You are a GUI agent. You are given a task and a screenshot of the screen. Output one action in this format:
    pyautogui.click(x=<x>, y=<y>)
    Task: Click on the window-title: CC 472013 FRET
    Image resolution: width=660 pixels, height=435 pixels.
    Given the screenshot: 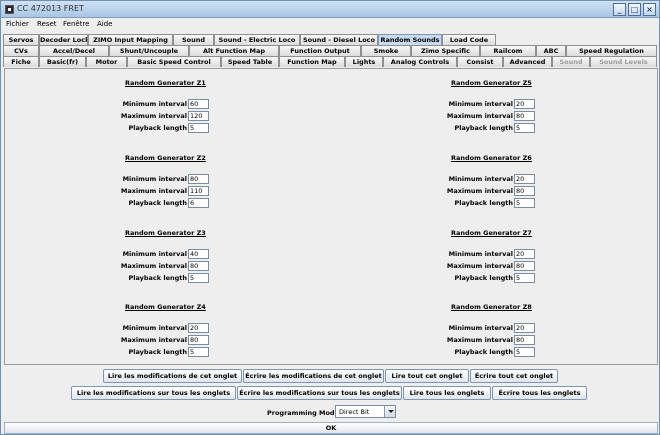 What is the action you would take?
    pyautogui.click(x=50, y=8)
    